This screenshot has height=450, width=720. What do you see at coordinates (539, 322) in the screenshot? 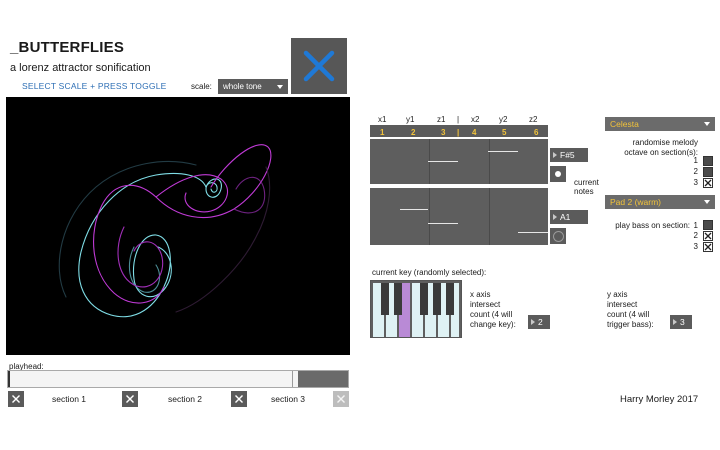
I see `x-intersect-count: 2` at bounding box center [539, 322].